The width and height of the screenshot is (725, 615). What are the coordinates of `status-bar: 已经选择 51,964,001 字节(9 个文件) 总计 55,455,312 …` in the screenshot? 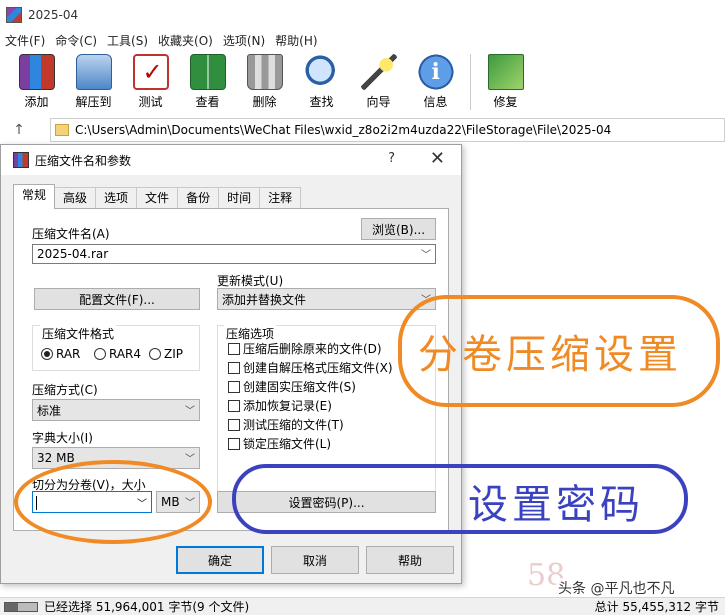 It's located at (362, 606).